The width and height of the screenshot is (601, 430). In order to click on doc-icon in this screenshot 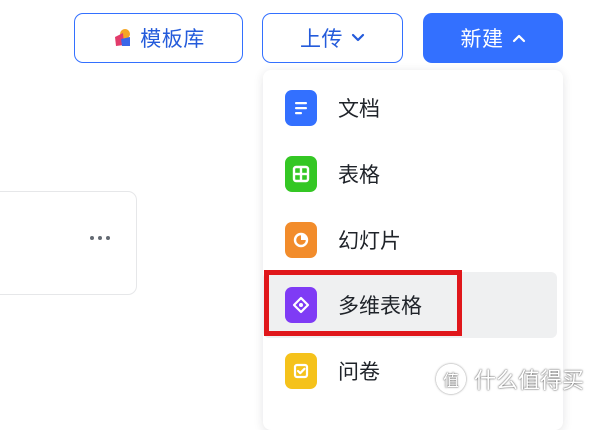, I will do `click(301, 108)`.